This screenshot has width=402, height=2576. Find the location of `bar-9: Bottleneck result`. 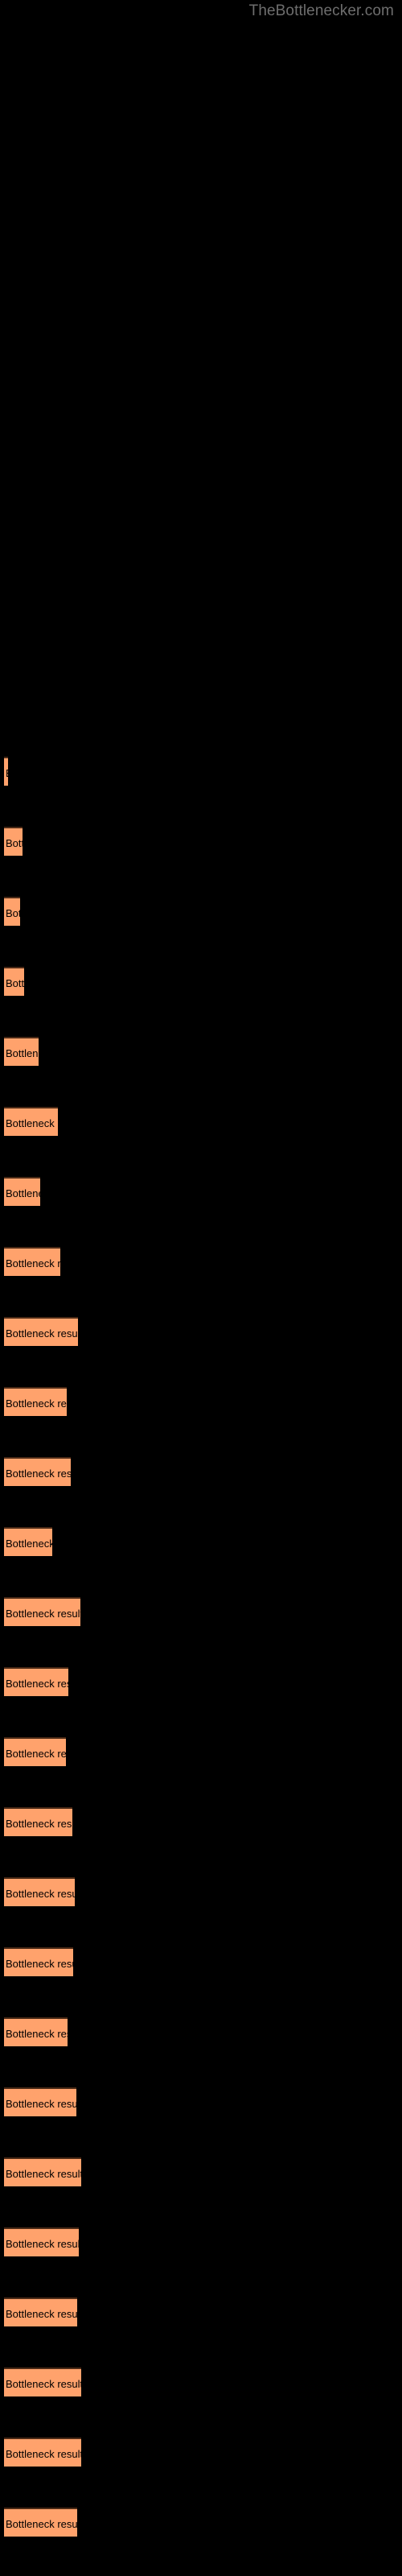

bar-9: Bottleneck result is located at coordinates (41, 1331).